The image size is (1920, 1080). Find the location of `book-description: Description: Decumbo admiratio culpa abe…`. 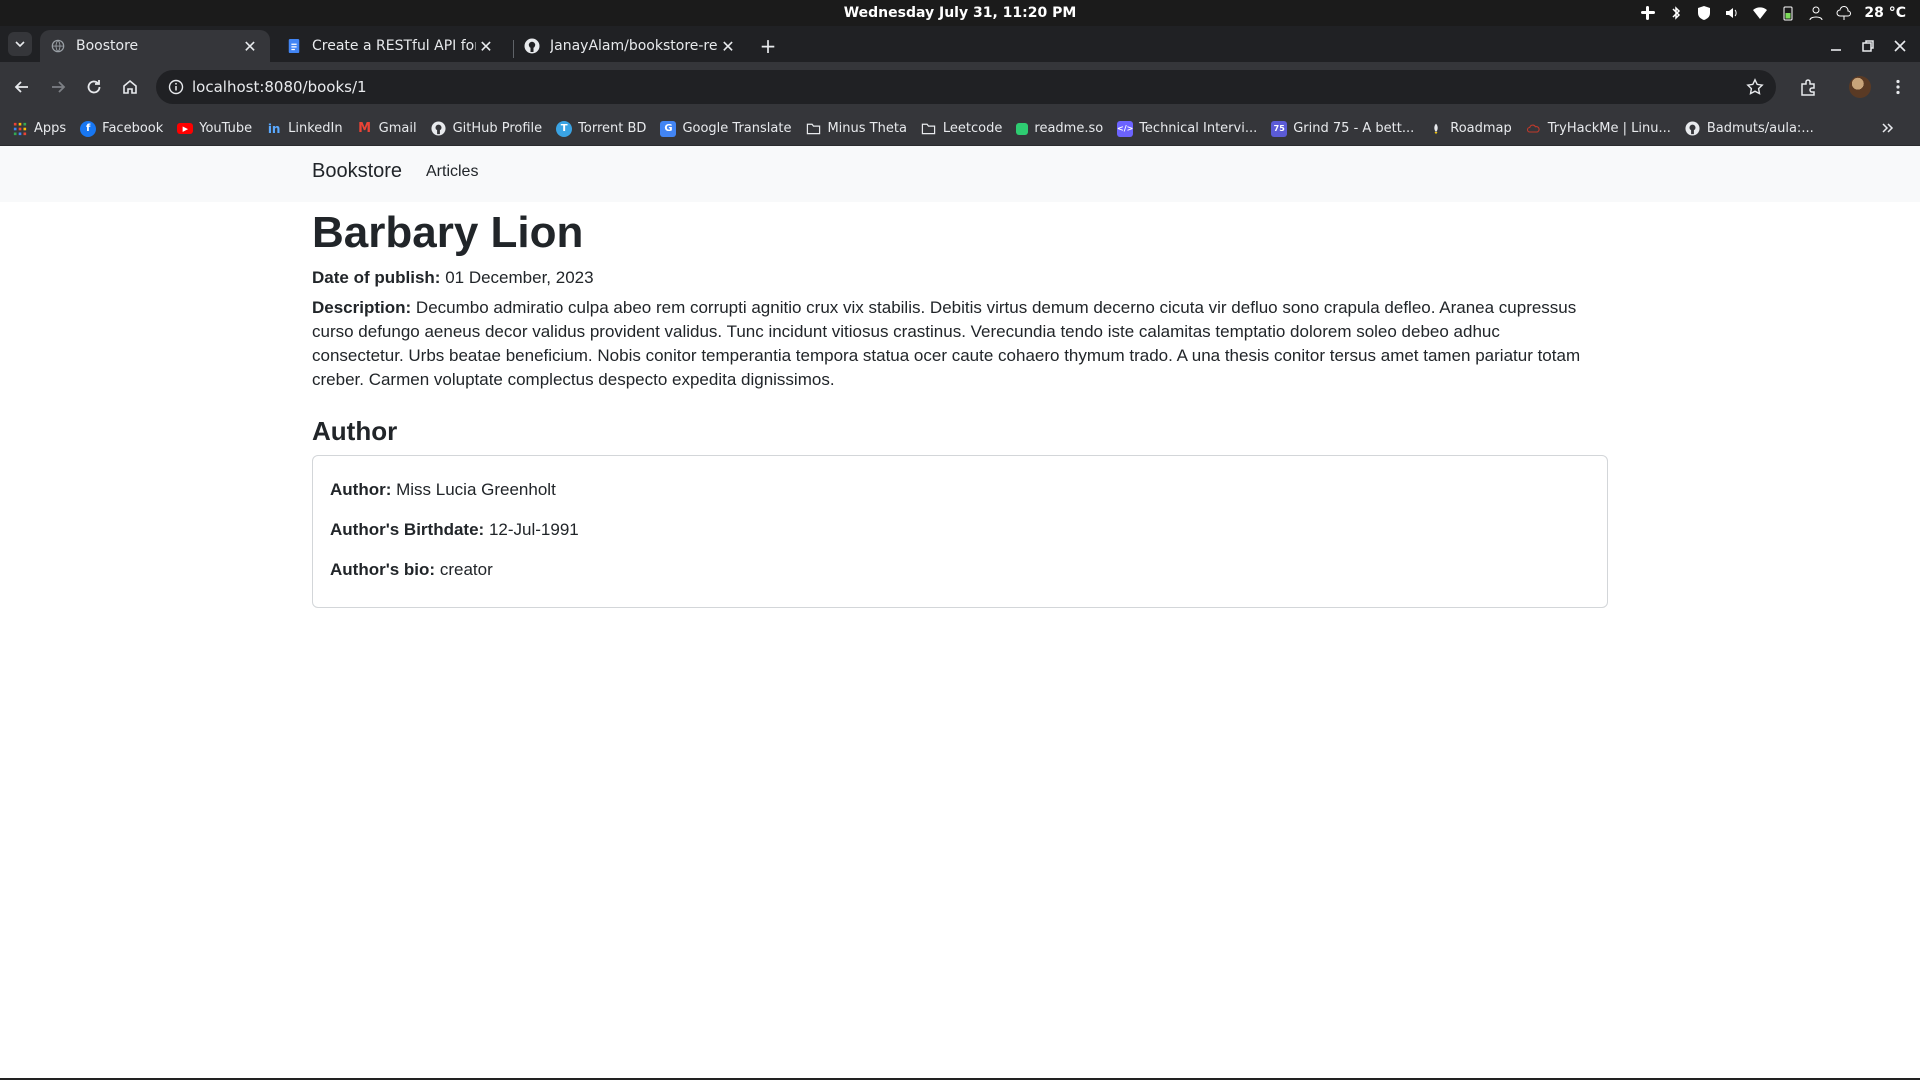

book-description: Description: Decumbo admiratio culpa abe… is located at coordinates (947, 344).